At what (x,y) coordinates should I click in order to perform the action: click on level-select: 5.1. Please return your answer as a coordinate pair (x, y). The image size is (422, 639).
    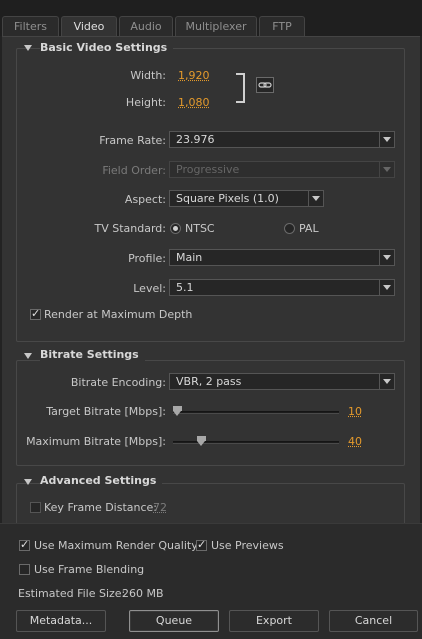
    Looking at the image, I should click on (282, 287).